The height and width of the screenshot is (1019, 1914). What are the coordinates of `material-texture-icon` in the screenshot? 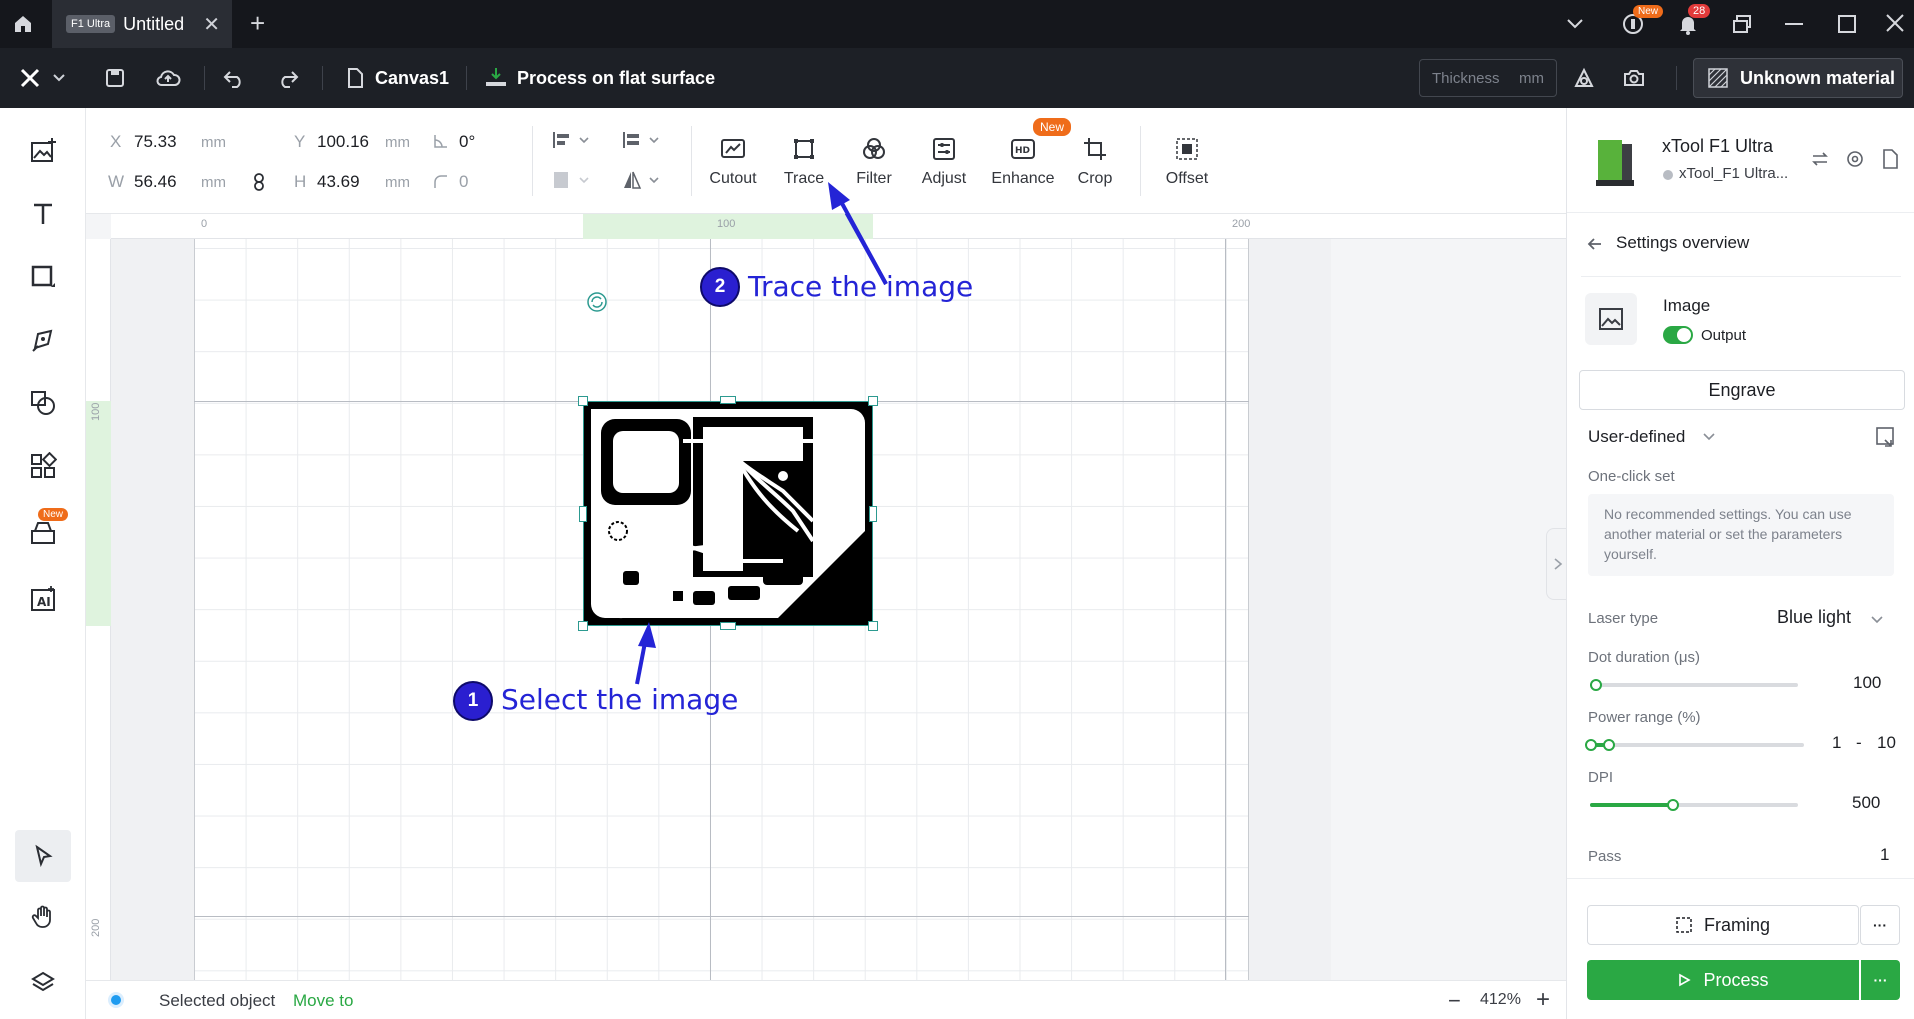 It's located at (1718, 78).